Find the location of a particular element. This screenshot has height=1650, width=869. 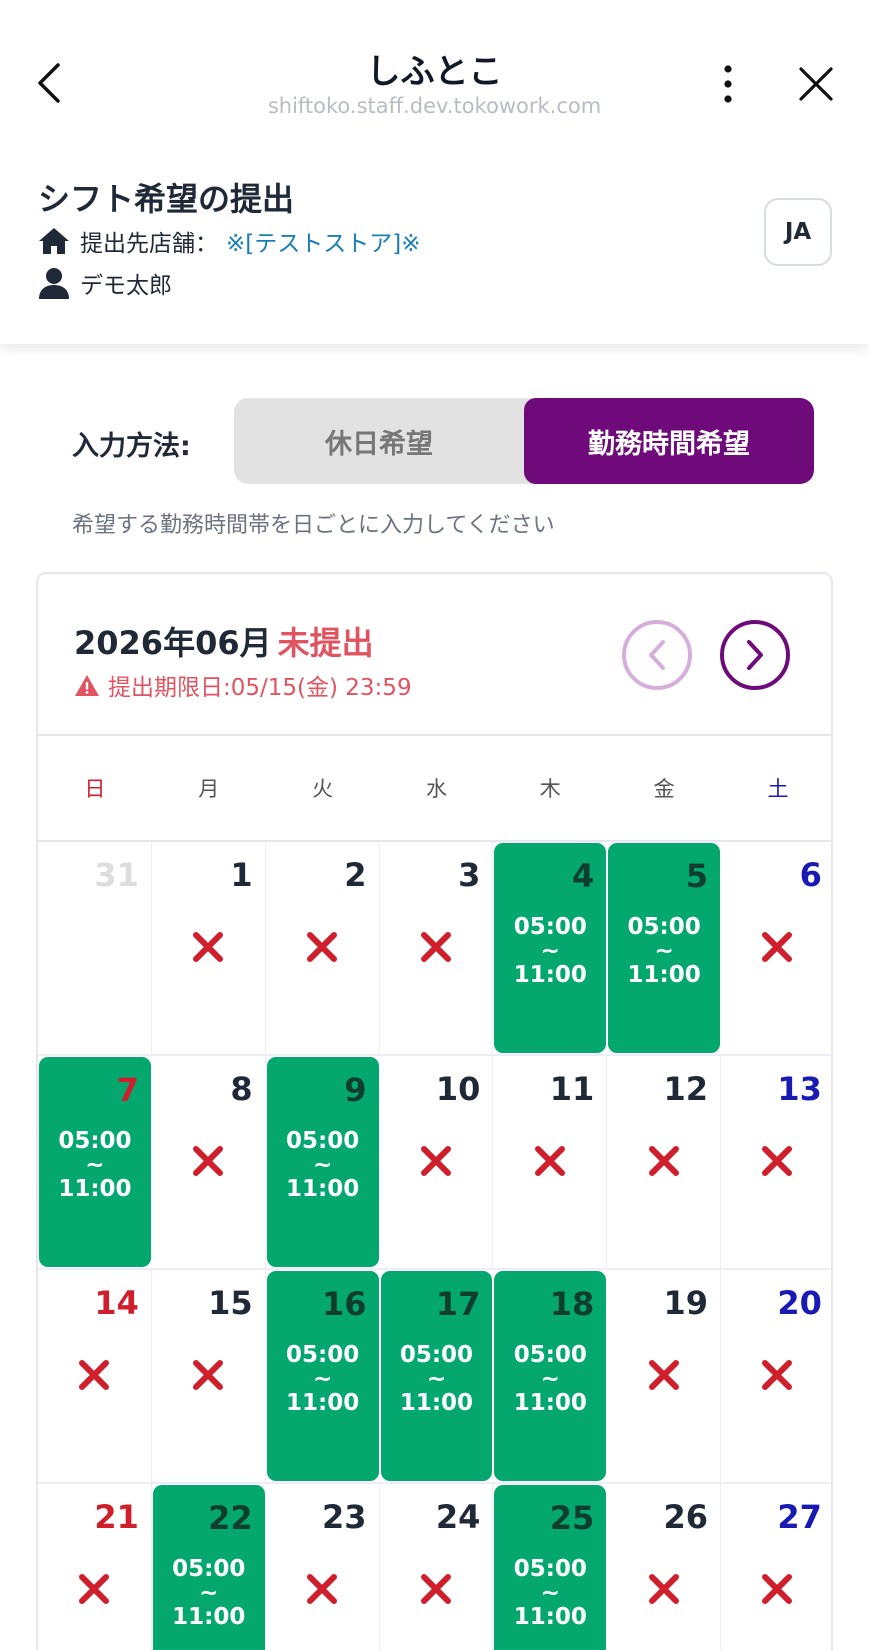

day-number: 26 is located at coordinates (686, 1517).